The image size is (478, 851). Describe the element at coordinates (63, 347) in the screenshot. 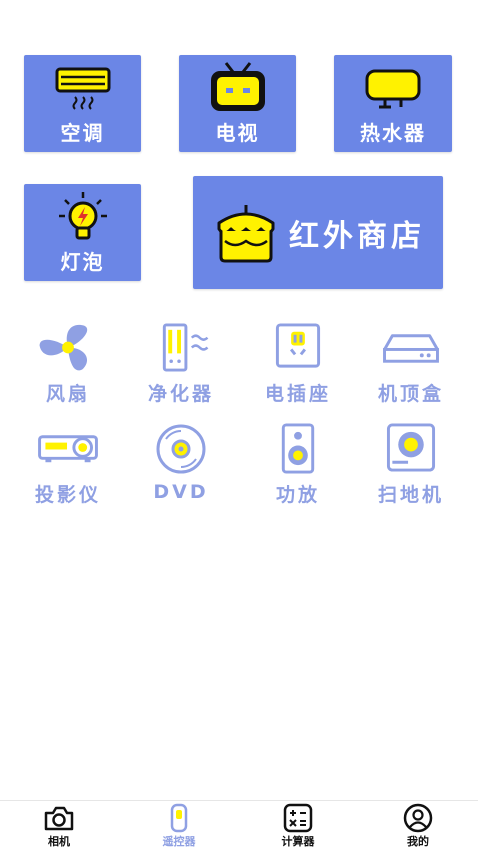

I see `fan-icon` at that location.